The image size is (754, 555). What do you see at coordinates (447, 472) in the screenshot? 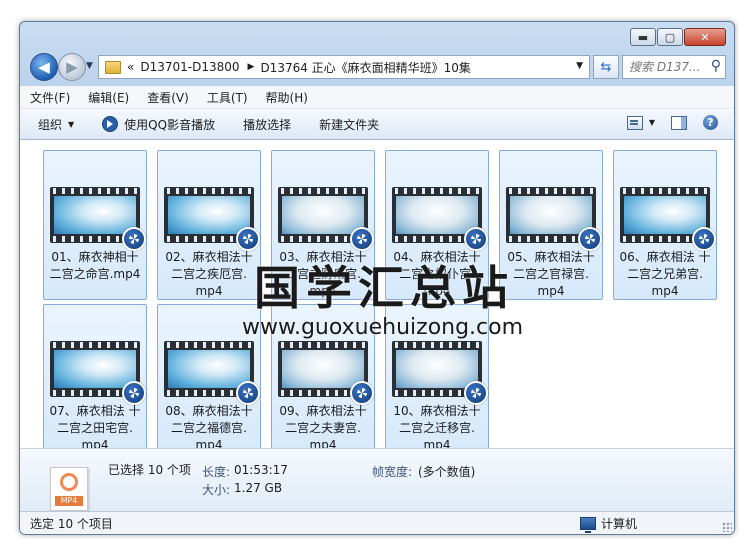
I see `frame-width-value: (多个数值)` at bounding box center [447, 472].